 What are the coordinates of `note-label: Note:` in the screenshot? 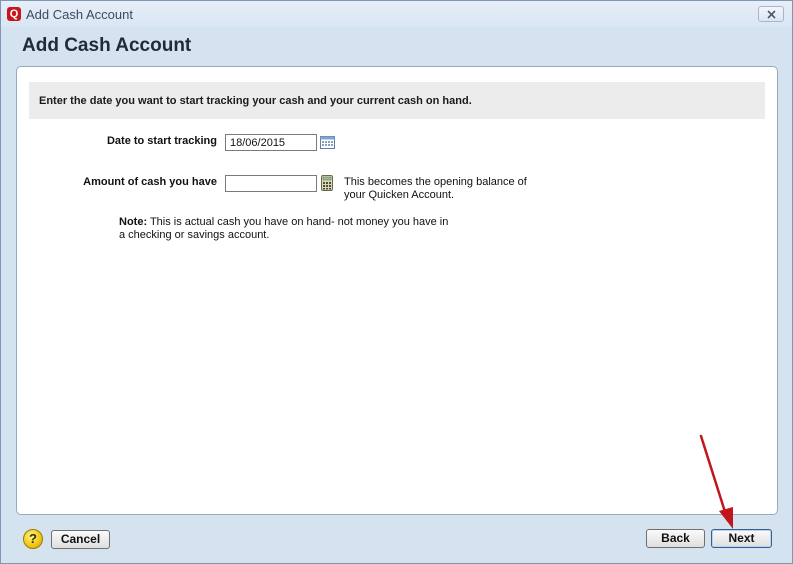 It's located at (133, 222).